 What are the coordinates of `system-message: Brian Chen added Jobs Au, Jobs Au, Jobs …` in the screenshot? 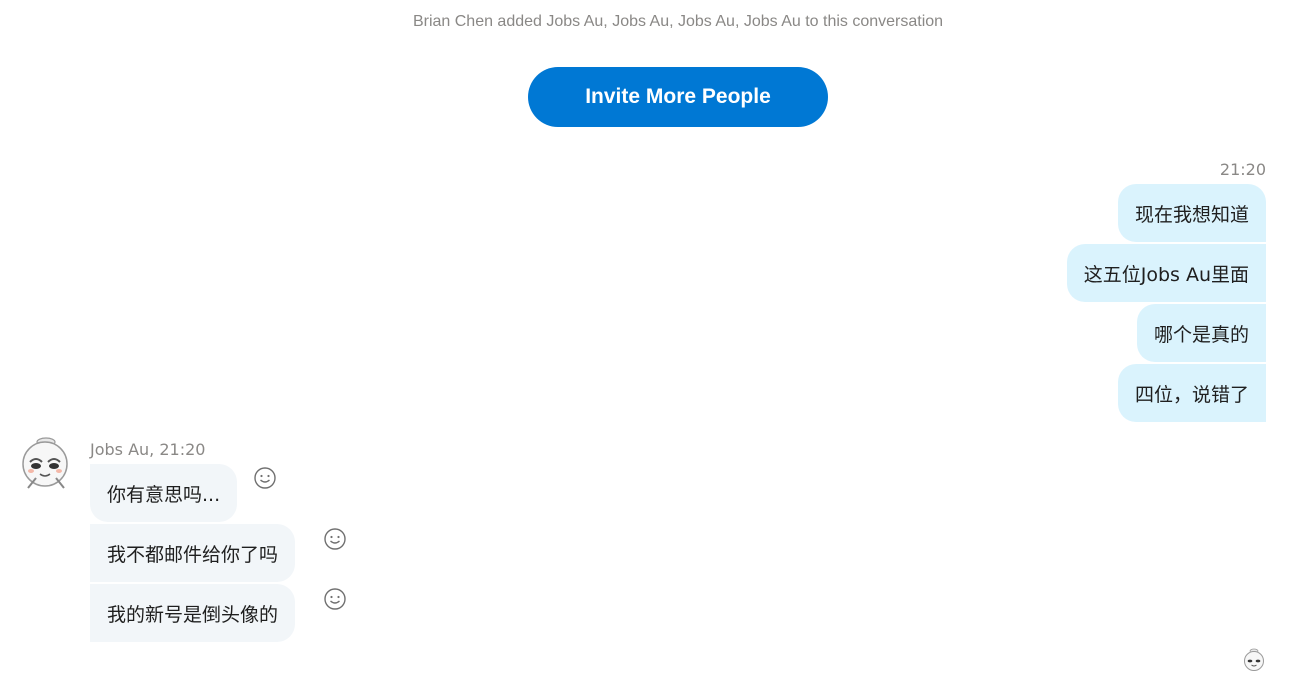 It's located at (678, 21).